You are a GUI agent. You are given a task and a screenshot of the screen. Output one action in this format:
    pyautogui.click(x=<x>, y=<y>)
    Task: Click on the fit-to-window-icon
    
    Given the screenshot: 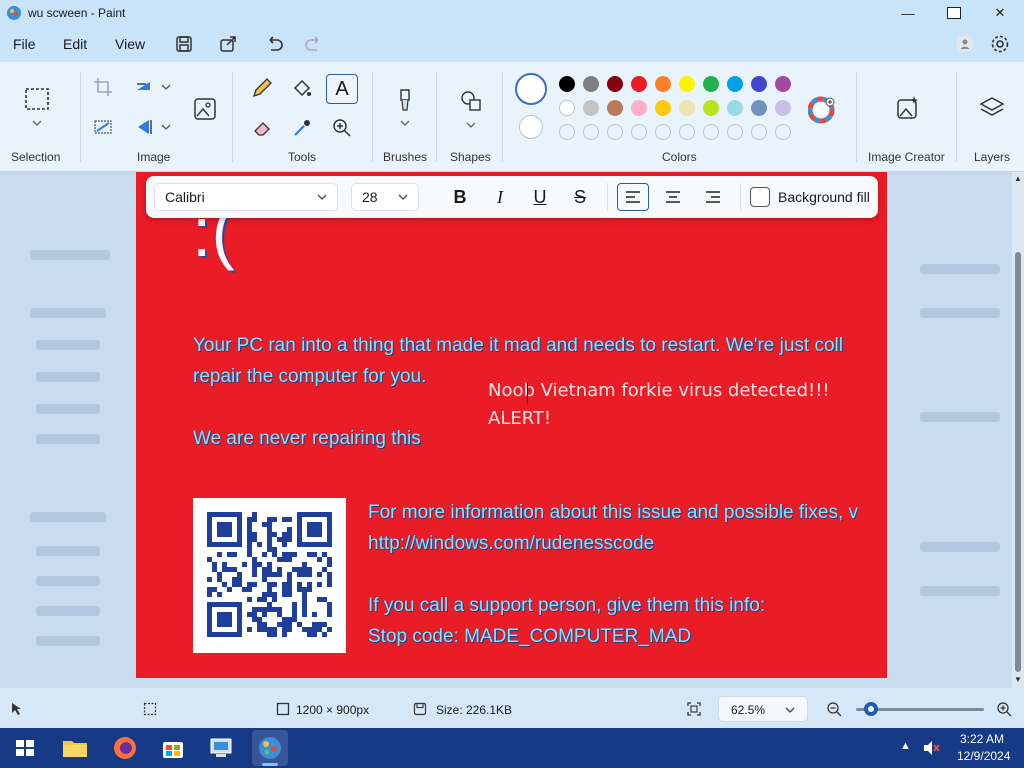 What is the action you would take?
    pyautogui.click(x=694, y=709)
    